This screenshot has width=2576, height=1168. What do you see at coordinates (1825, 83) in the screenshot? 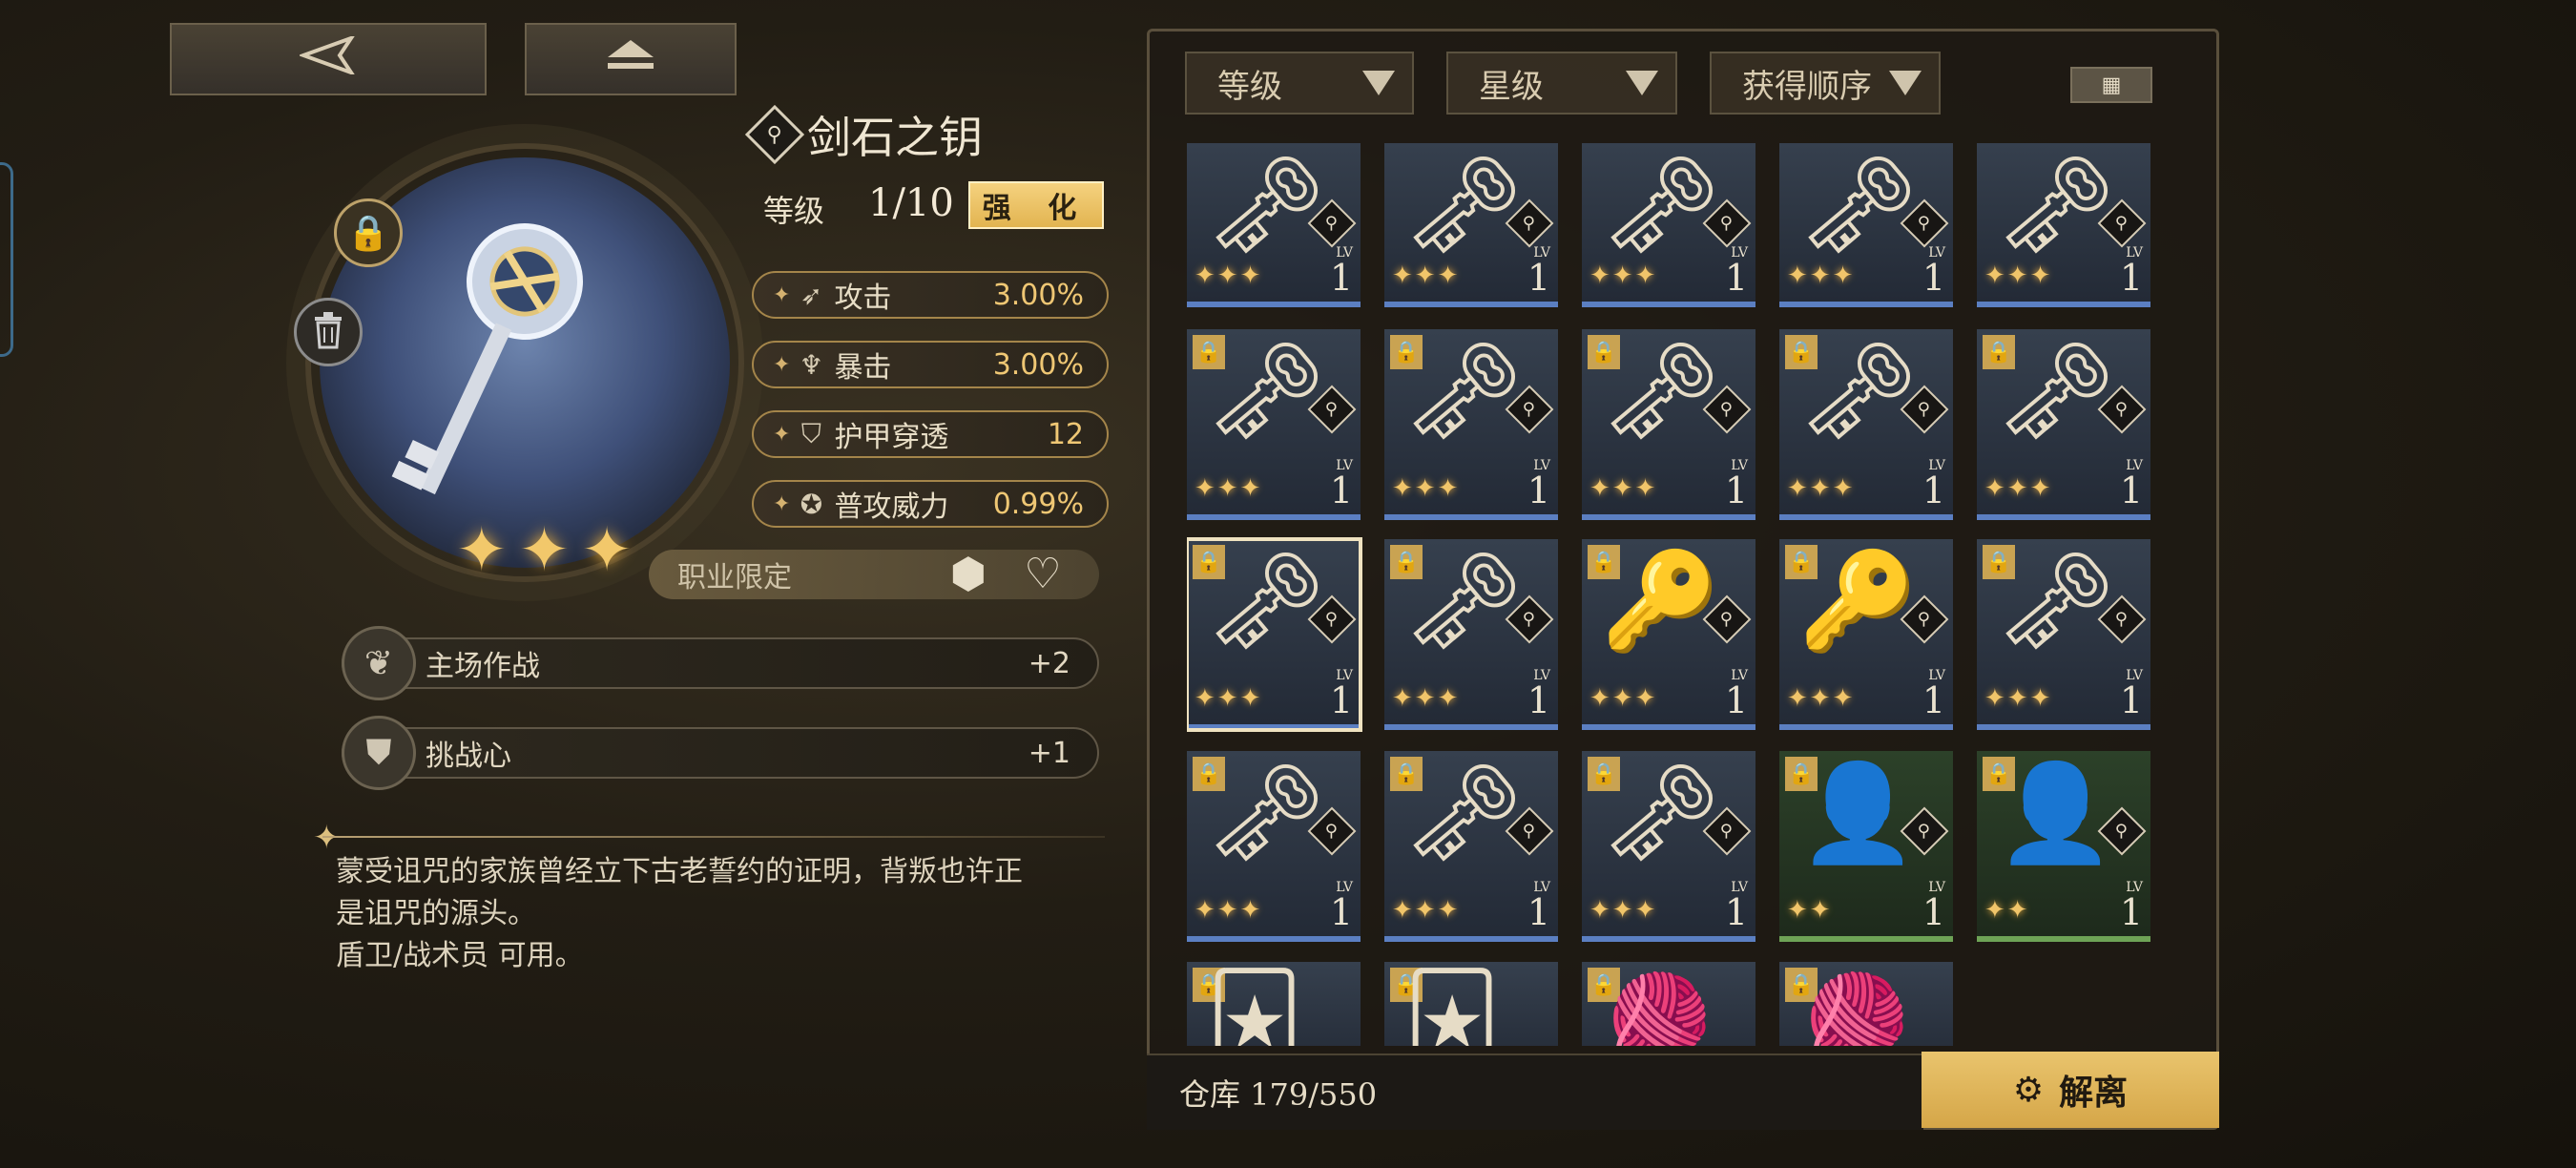
I see `sort-order-dropdown: 获得顺序` at bounding box center [1825, 83].